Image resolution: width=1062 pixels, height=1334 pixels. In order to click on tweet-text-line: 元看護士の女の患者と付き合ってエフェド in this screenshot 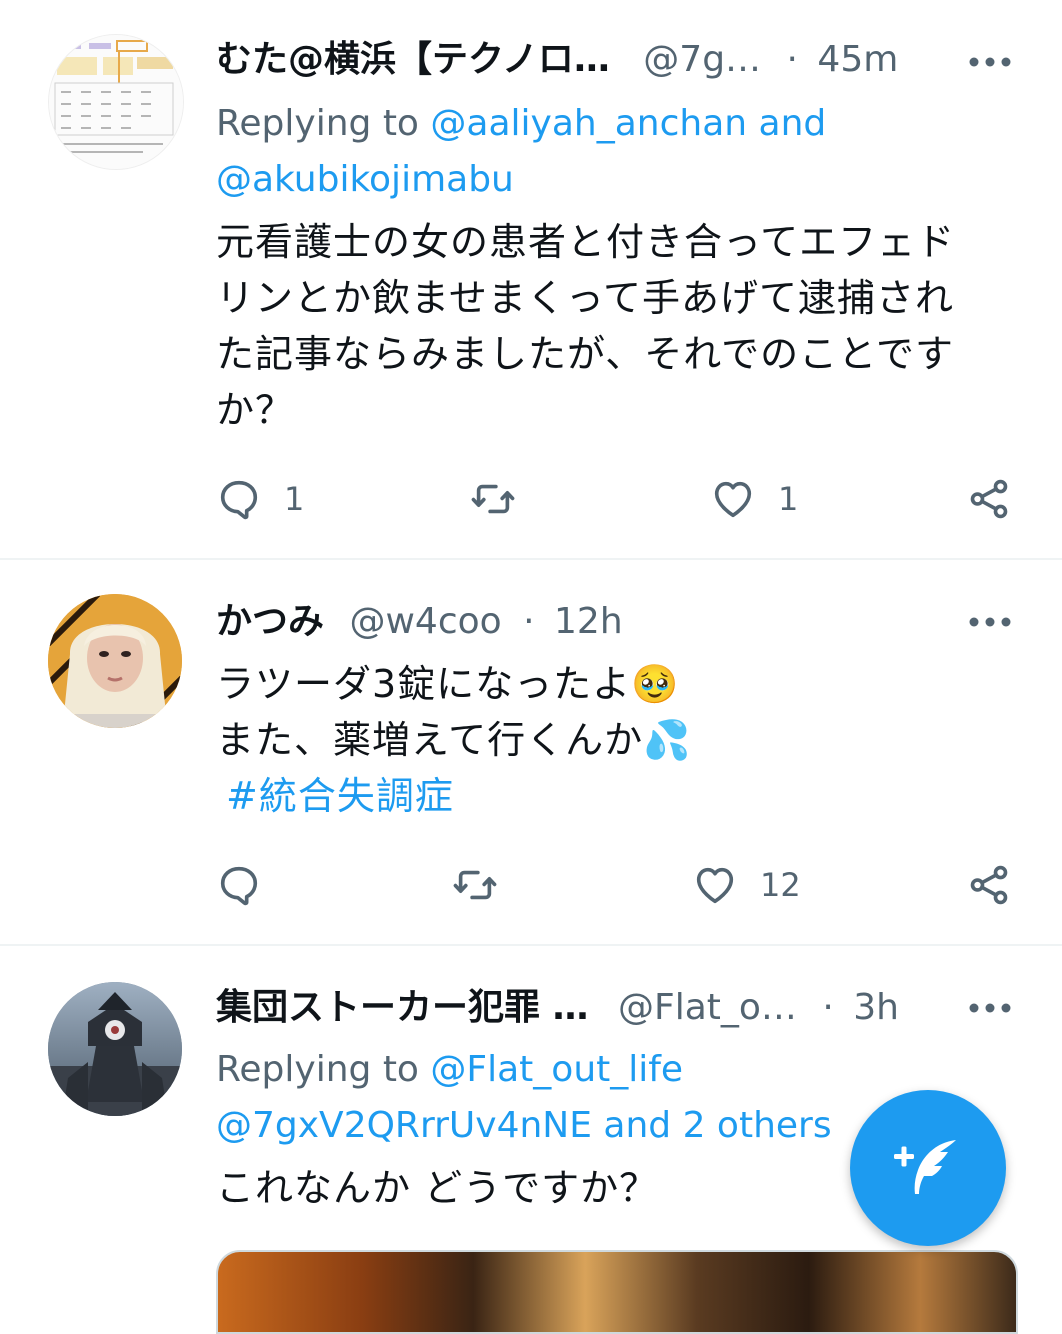, I will do `click(586, 242)`.